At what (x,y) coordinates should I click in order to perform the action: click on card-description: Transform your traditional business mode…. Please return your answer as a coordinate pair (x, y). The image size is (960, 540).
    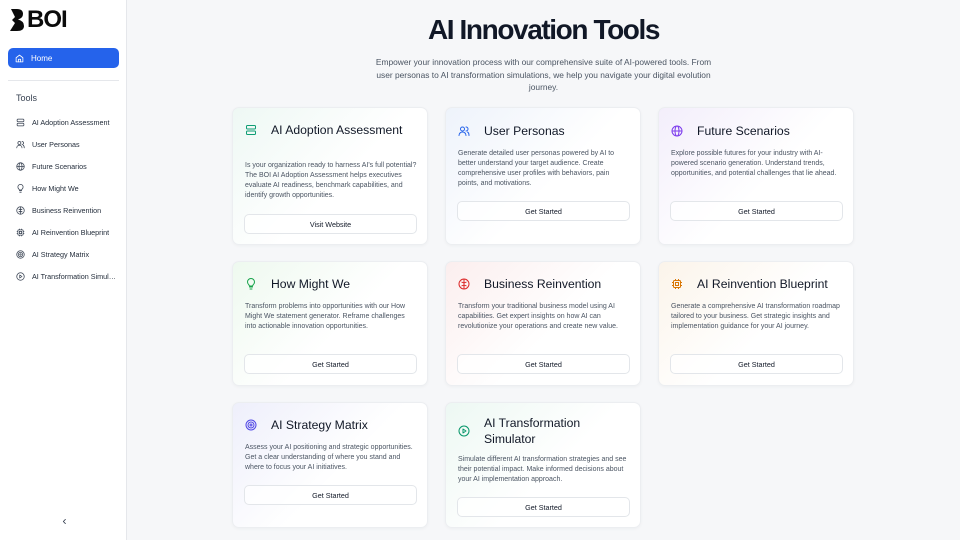
    Looking at the image, I should click on (538, 316).